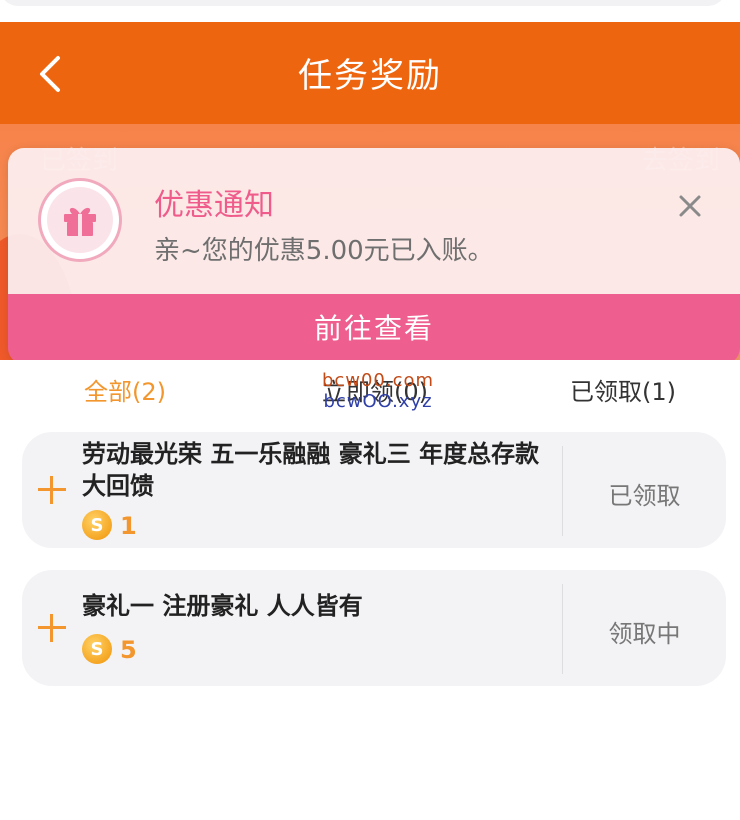  What do you see at coordinates (363, 3) in the screenshot?
I see `card-tail` at bounding box center [363, 3].